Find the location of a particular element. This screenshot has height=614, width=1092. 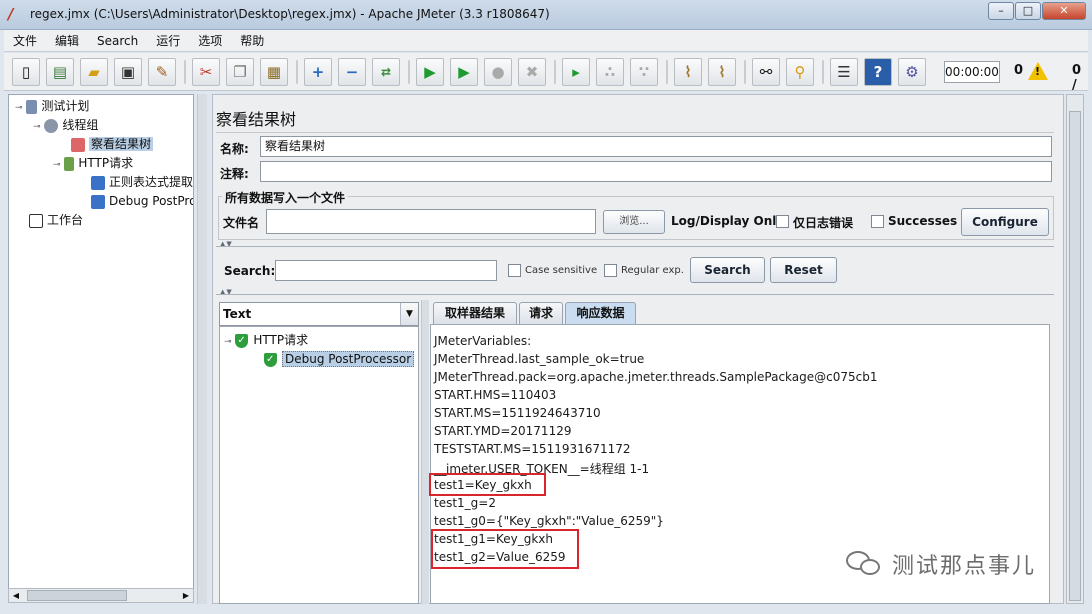

response-line: TESTSTART.MS=1511931671172 is located at coordinates (532, 449).